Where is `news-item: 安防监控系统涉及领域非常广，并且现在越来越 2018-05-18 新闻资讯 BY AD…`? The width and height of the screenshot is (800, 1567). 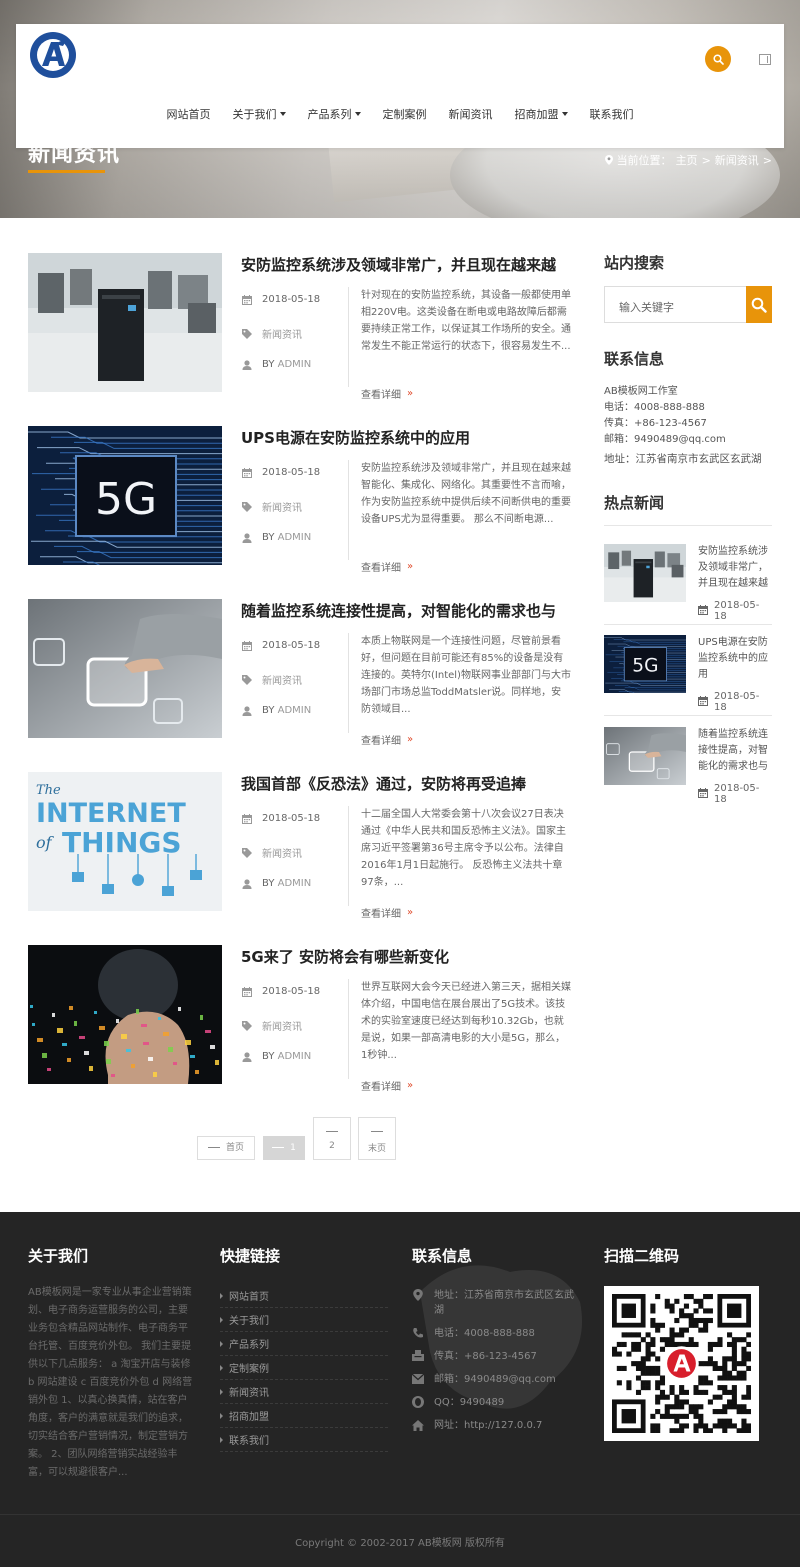 news-item: 安防监控系统涉及领域非常广，并且现在越来越 2018-05-18 新闻资讯 BY AD… is located at coordinates (300, 327).